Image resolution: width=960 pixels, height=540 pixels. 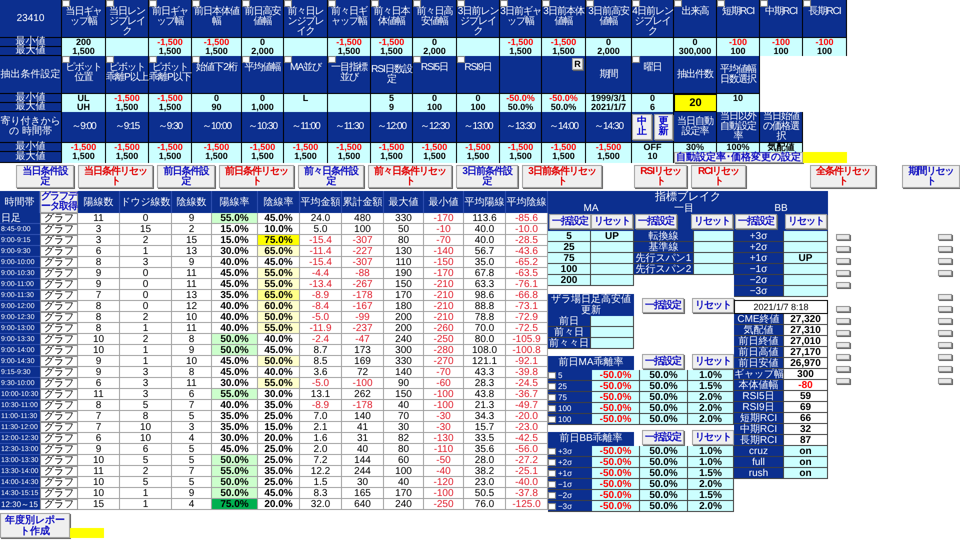 What do you see at coordinates (577, 64) in the screenshot?
I see `r-button: R` at bounding box center [577, 64].